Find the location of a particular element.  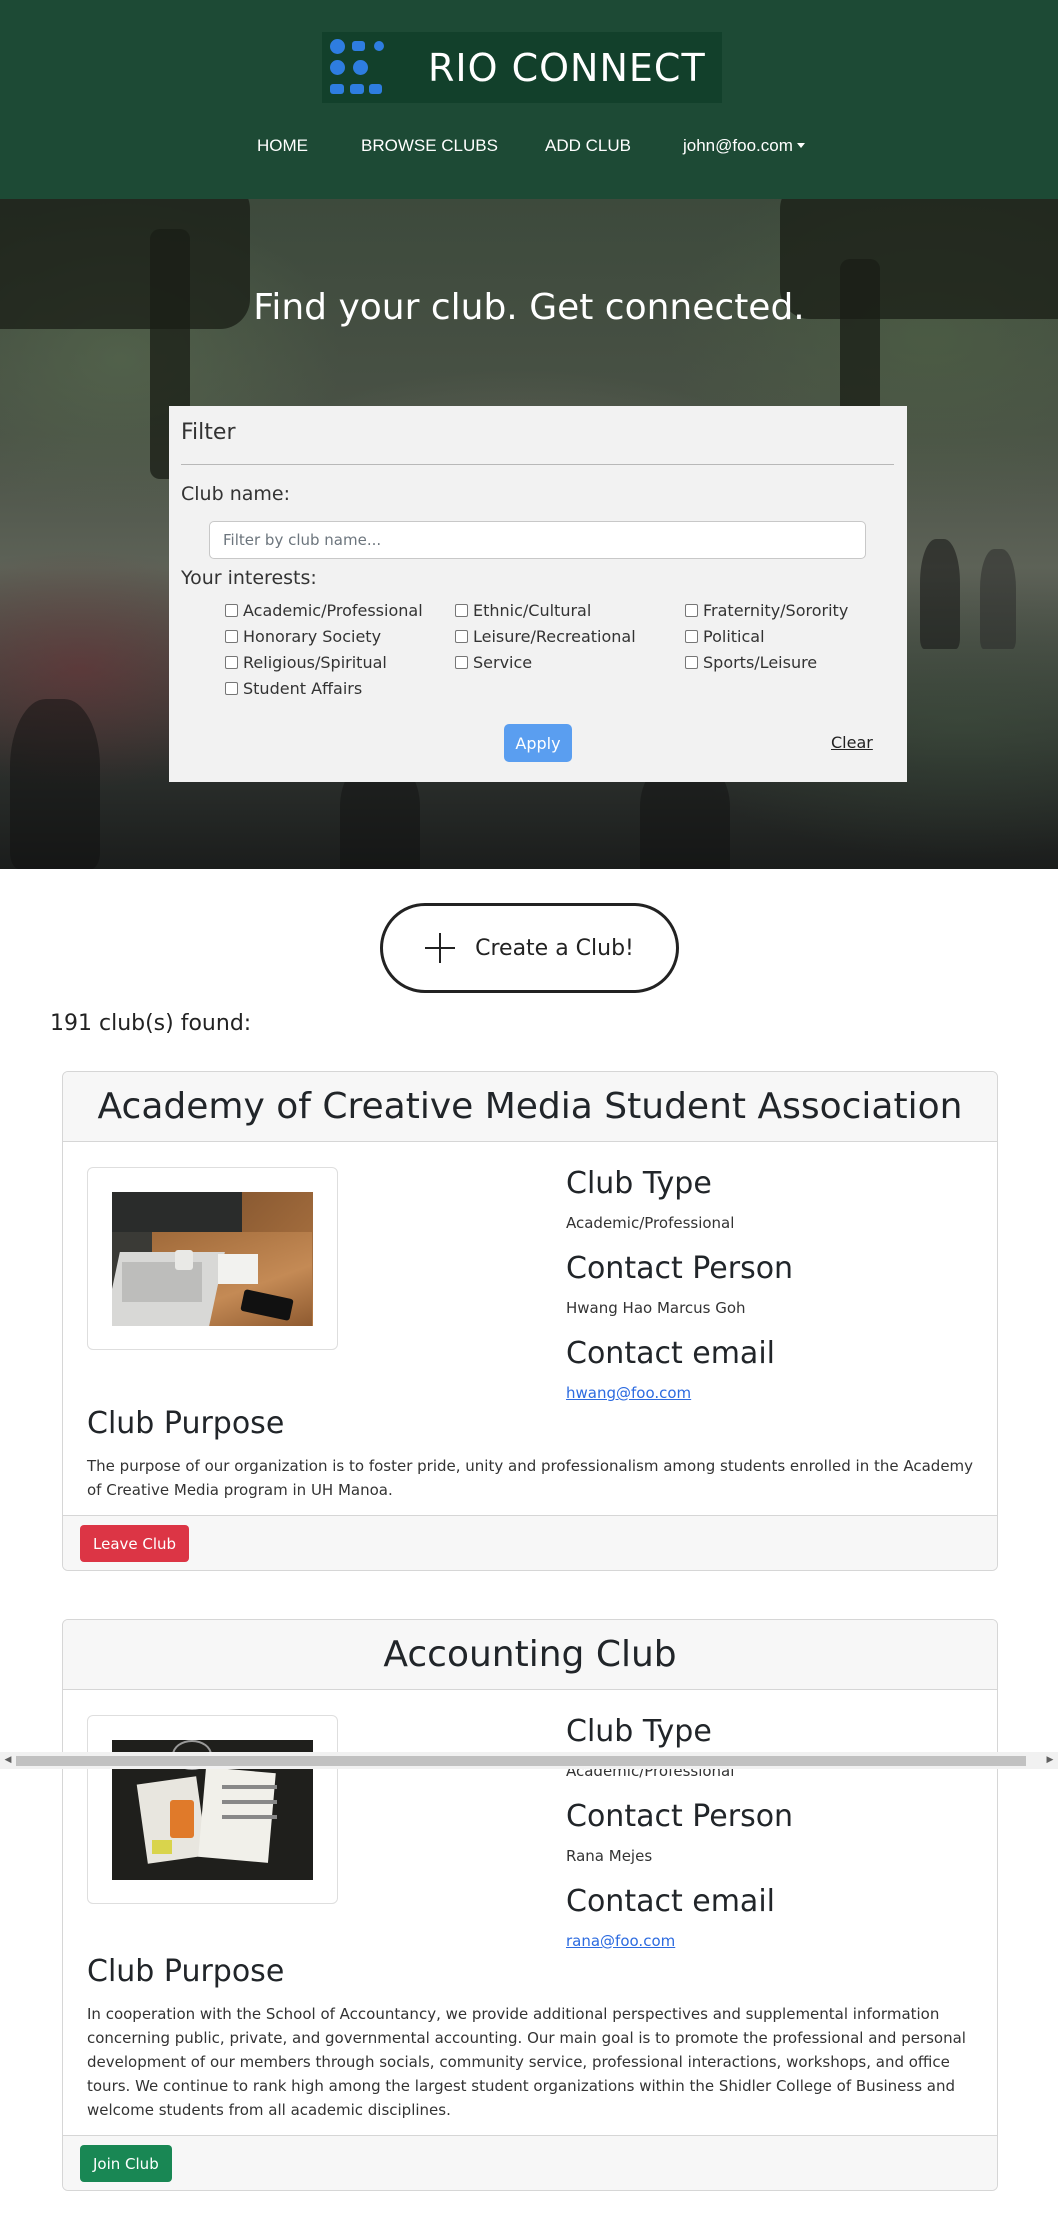

card-footer: Join Club is located at coordinates (530, 2162).